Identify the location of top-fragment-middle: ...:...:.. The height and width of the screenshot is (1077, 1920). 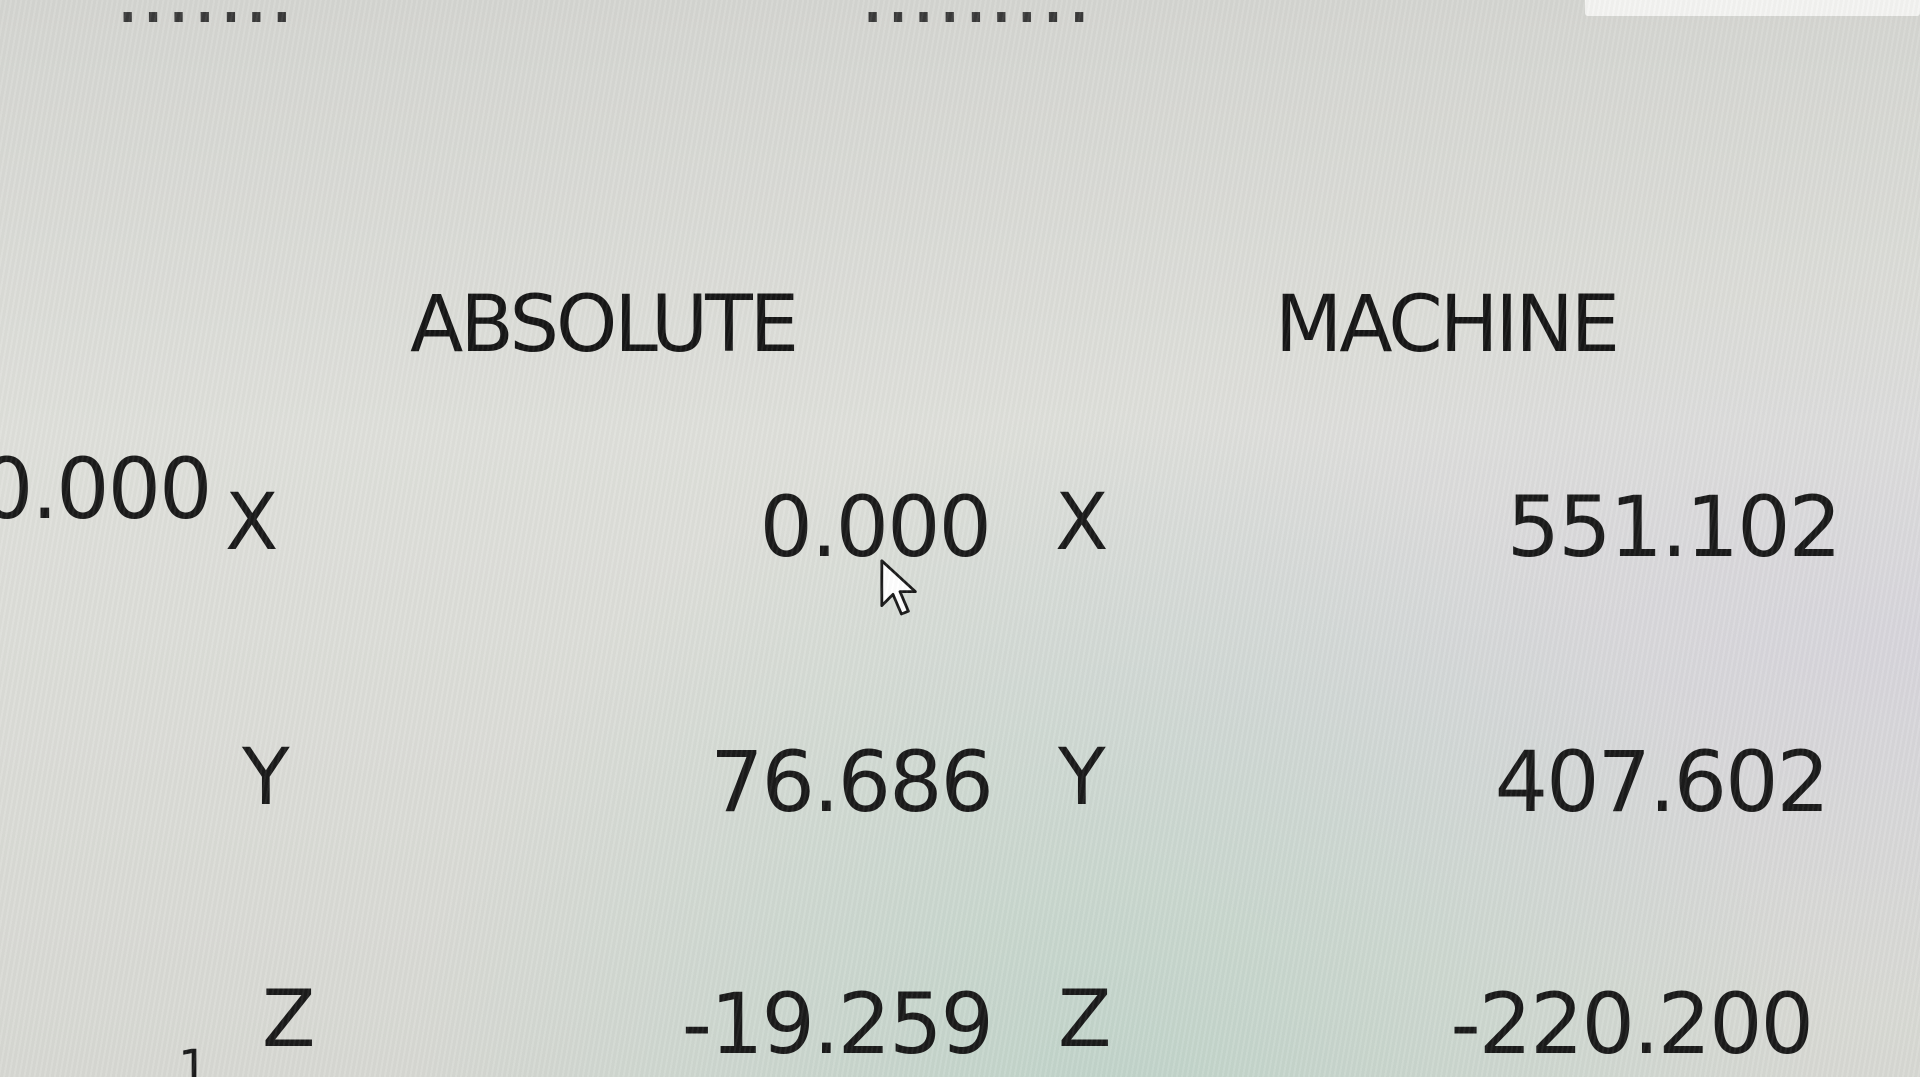
(976, 20).